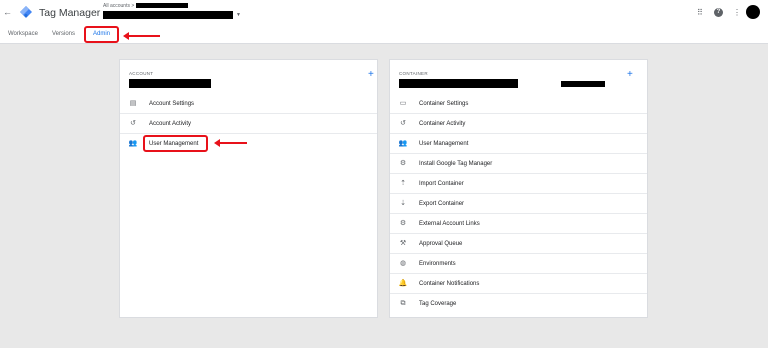 The height and width of the screenshot is (348, 768). I want to click on external-account-links-item: ⚙ External Account Links, so click(518, 224).